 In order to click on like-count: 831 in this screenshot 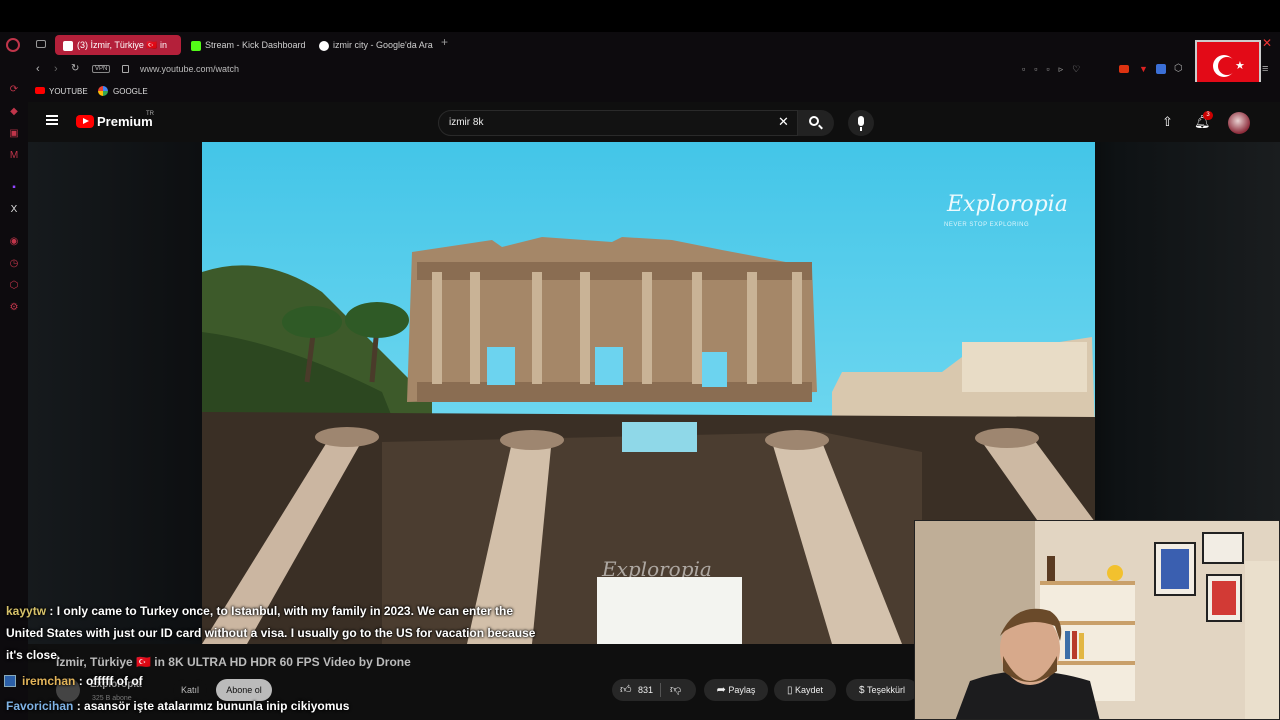, I will do `click(645, 690)`.